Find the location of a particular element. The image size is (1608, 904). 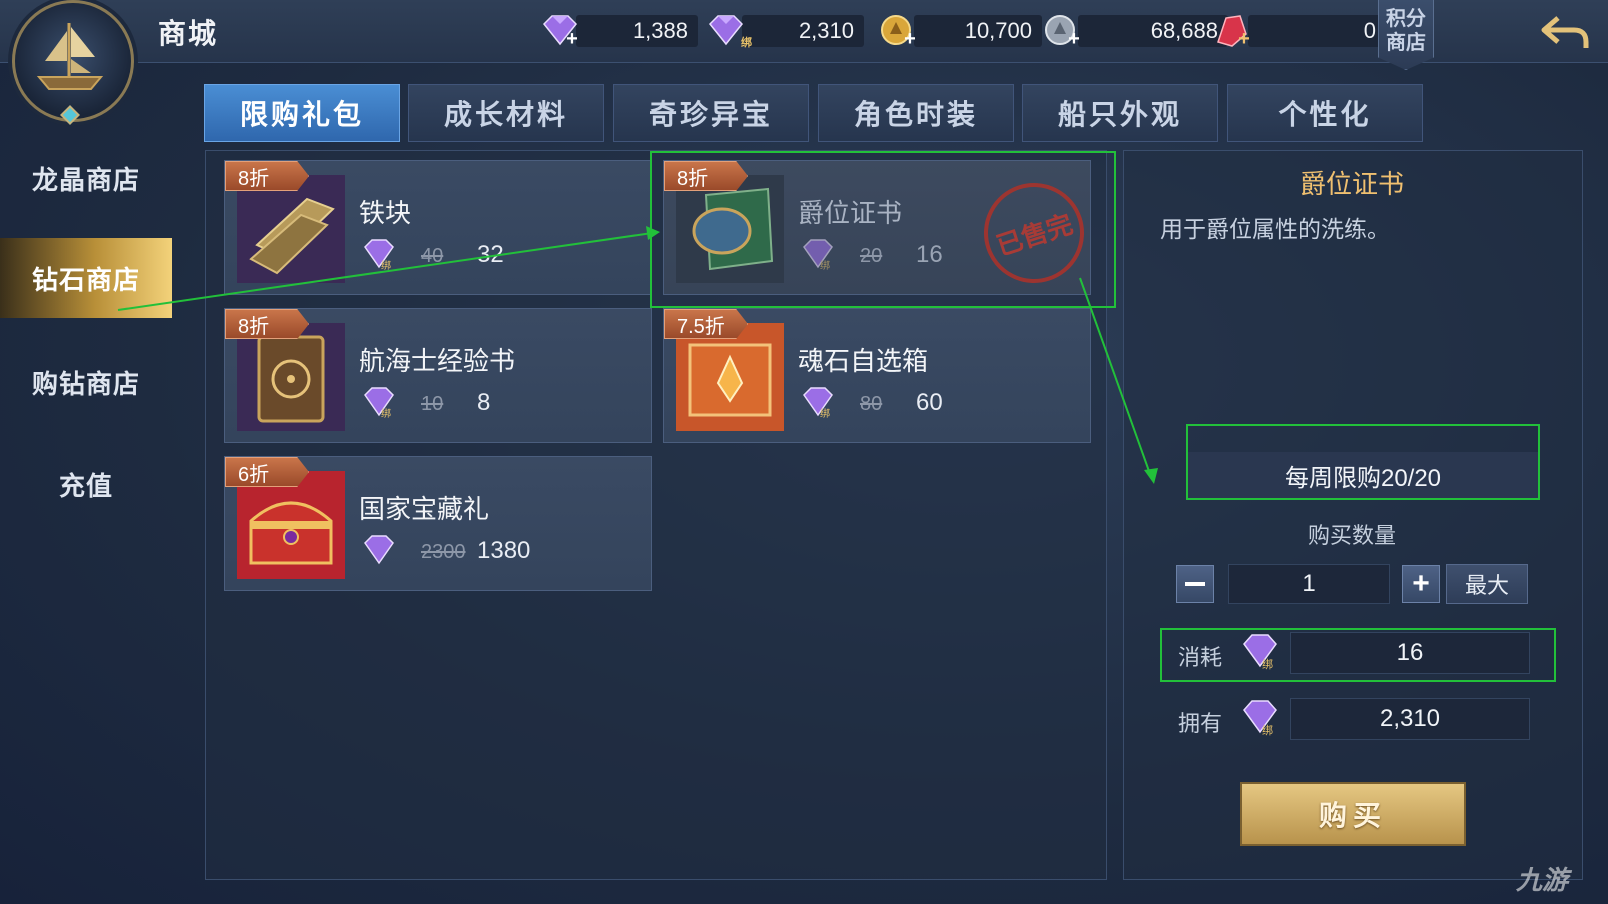

bound-tag: 绑 is located at coordinates (746, 43).